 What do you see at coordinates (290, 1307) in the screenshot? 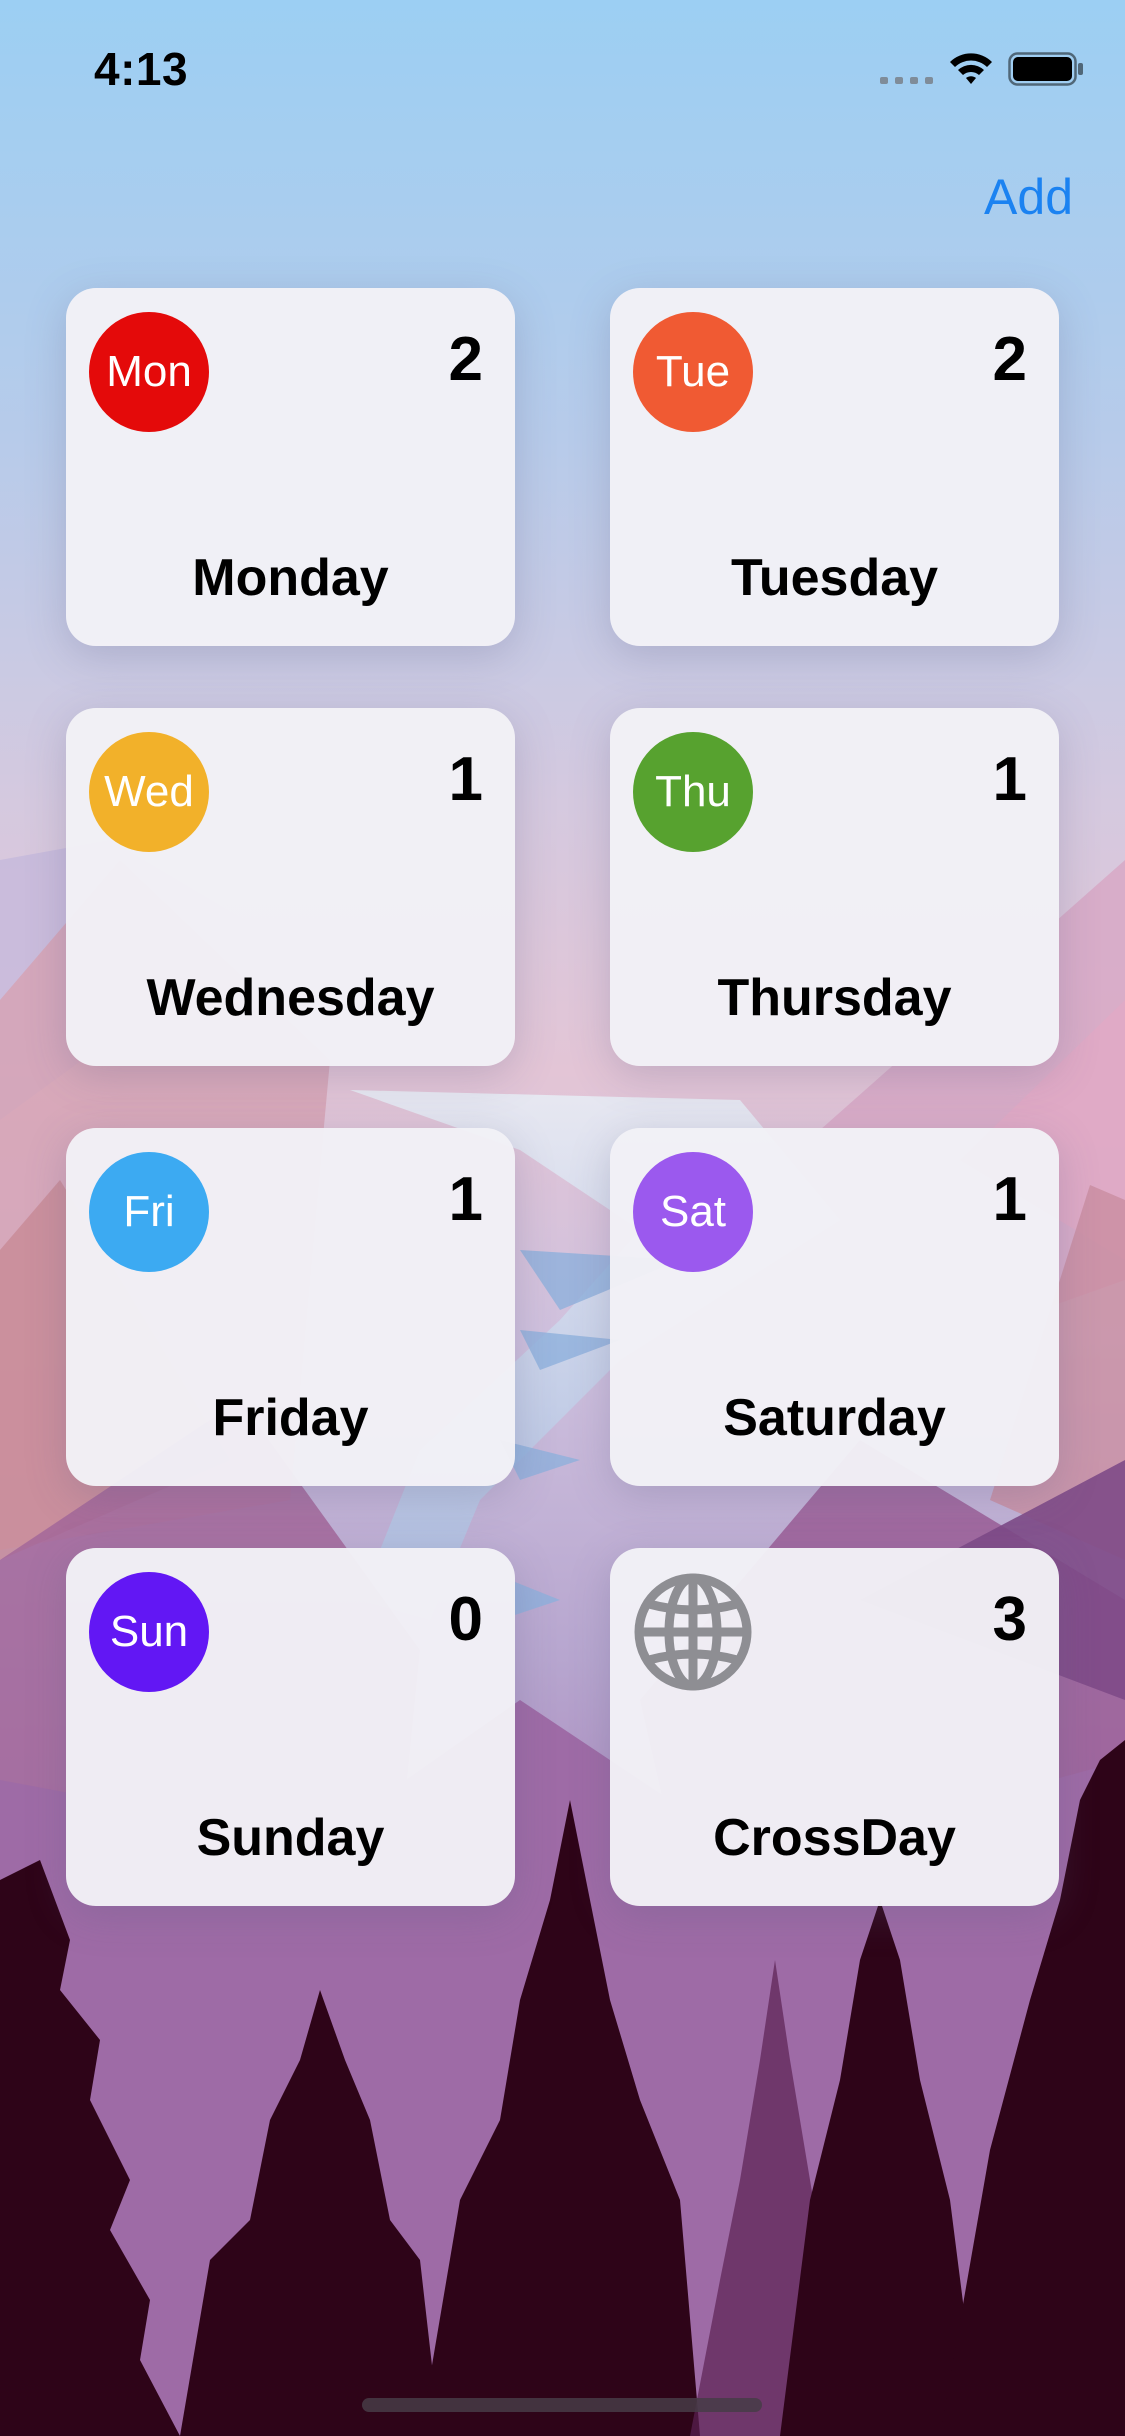
I see `day-card-friday: Fri 1 Friday` at bounding box center [290, 1307].